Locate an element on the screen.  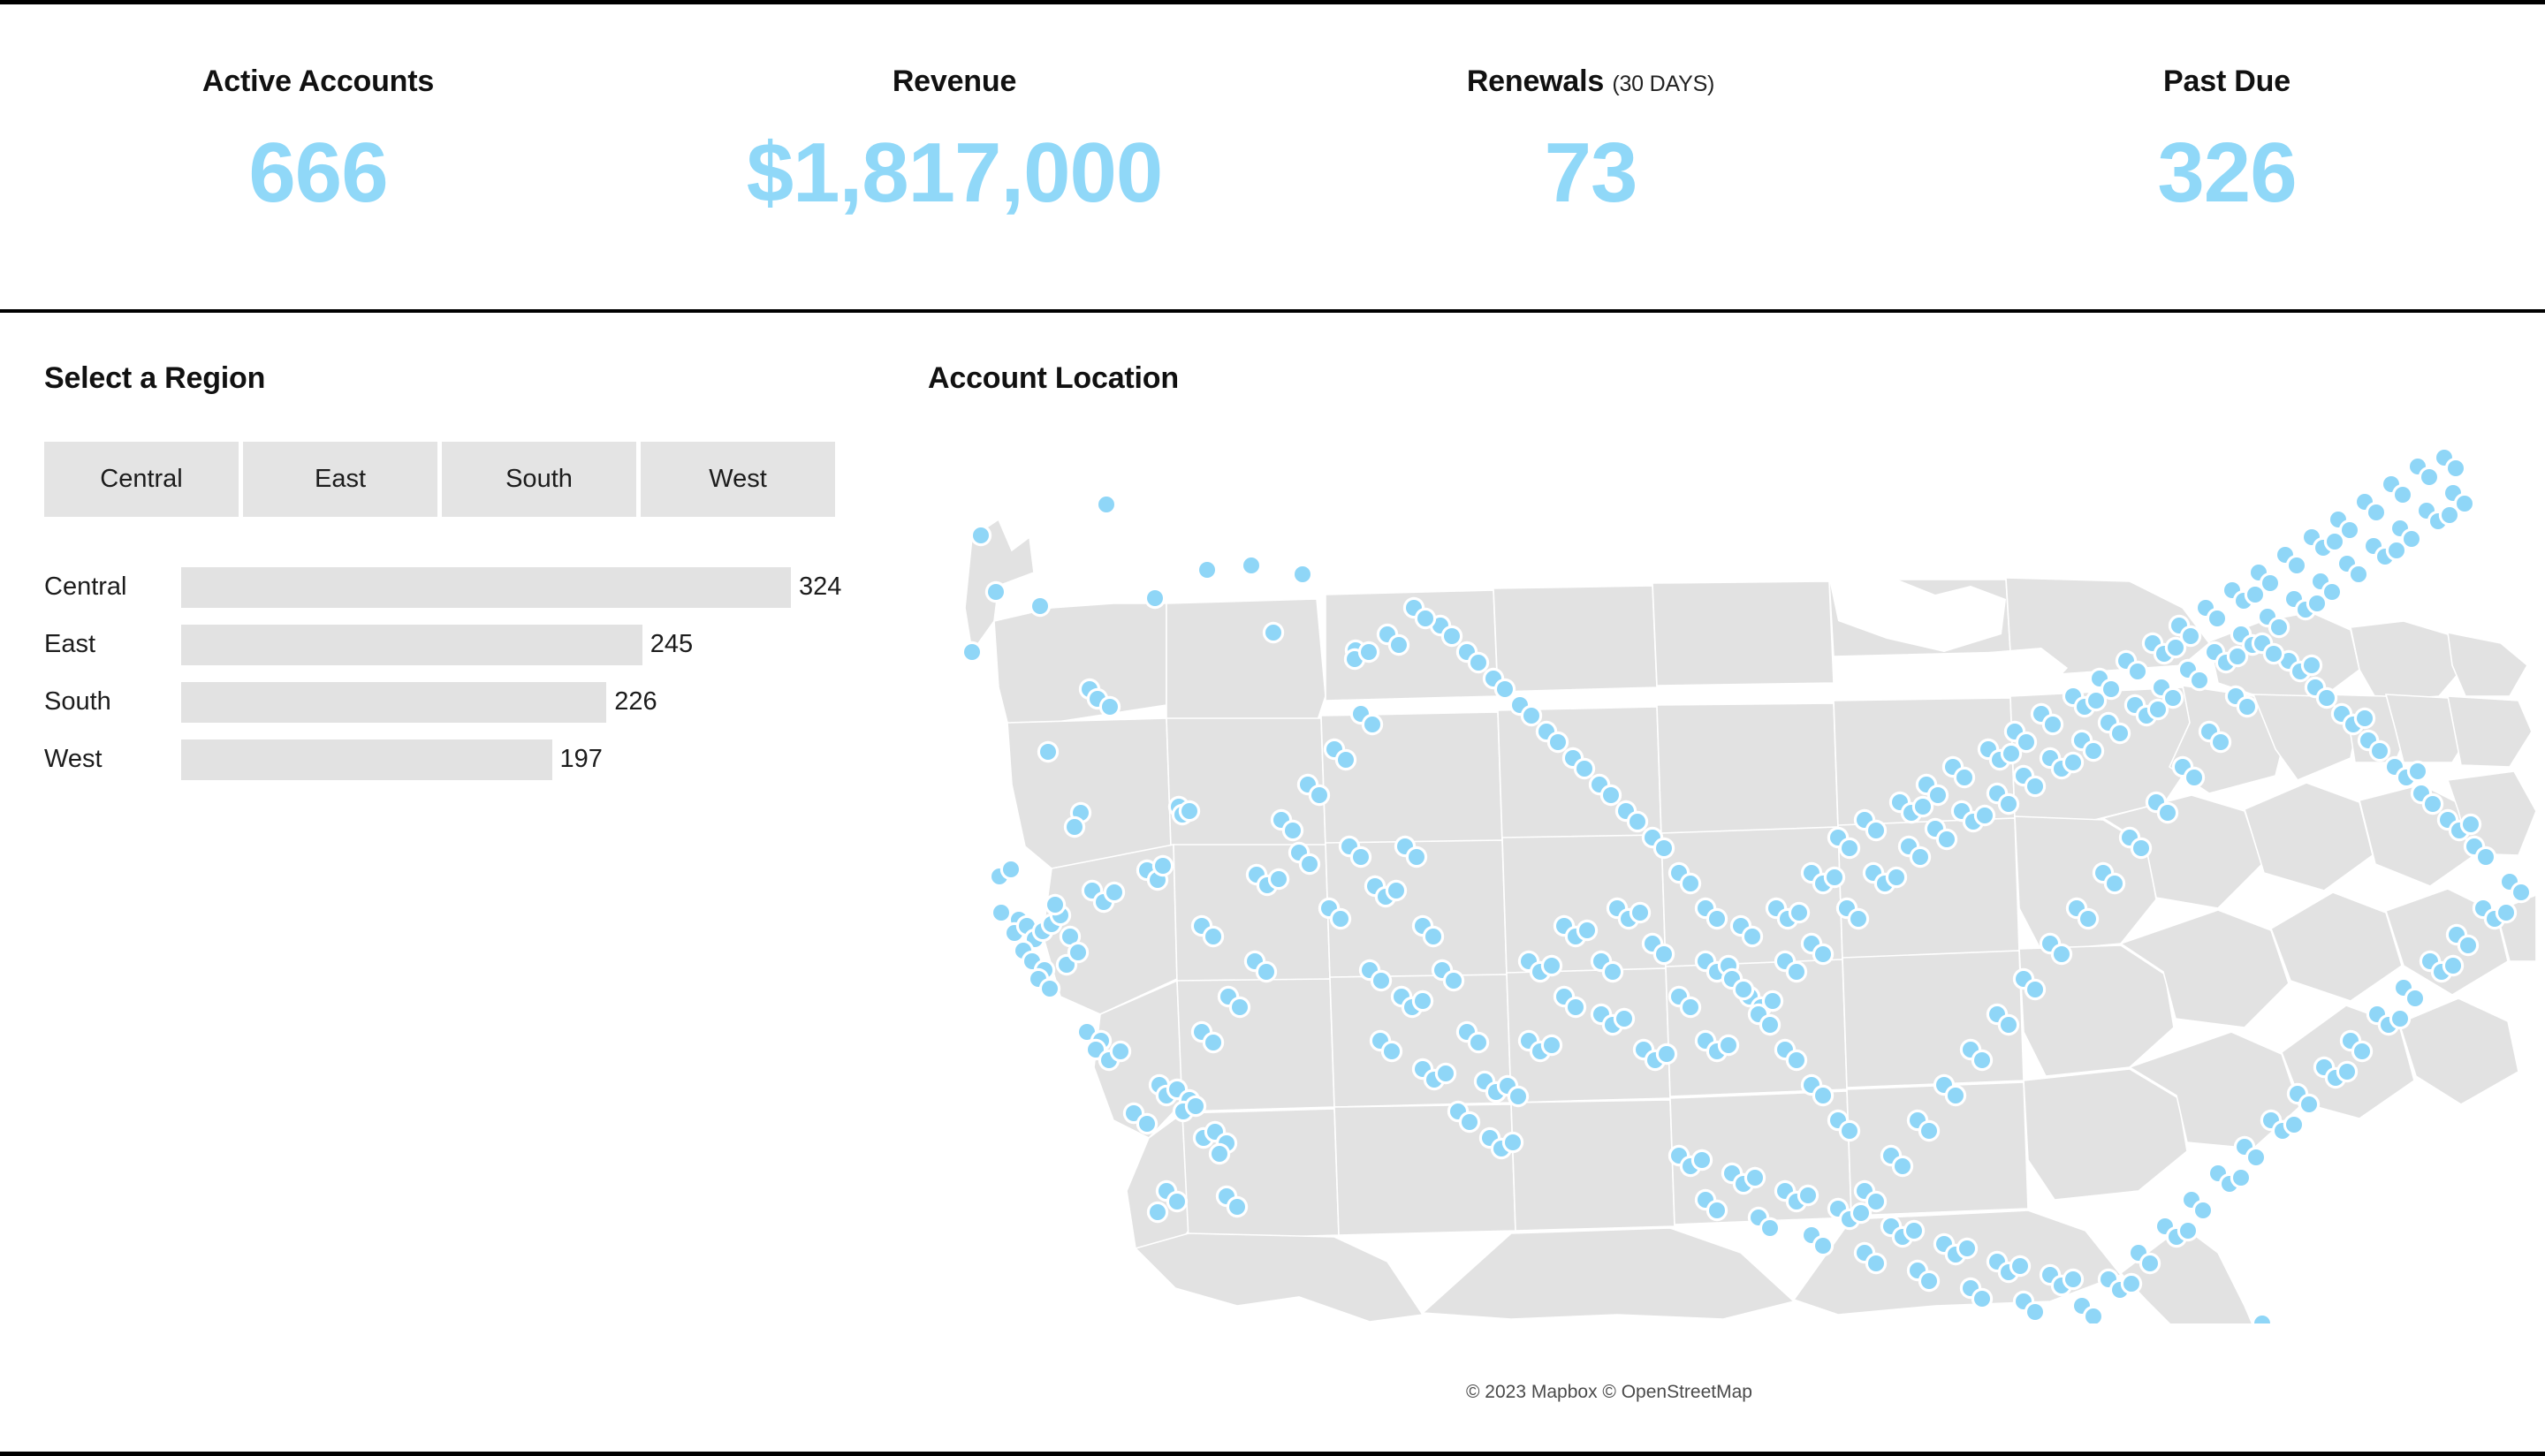
bar-row: Central 324 is located at coordinates (477, 587).